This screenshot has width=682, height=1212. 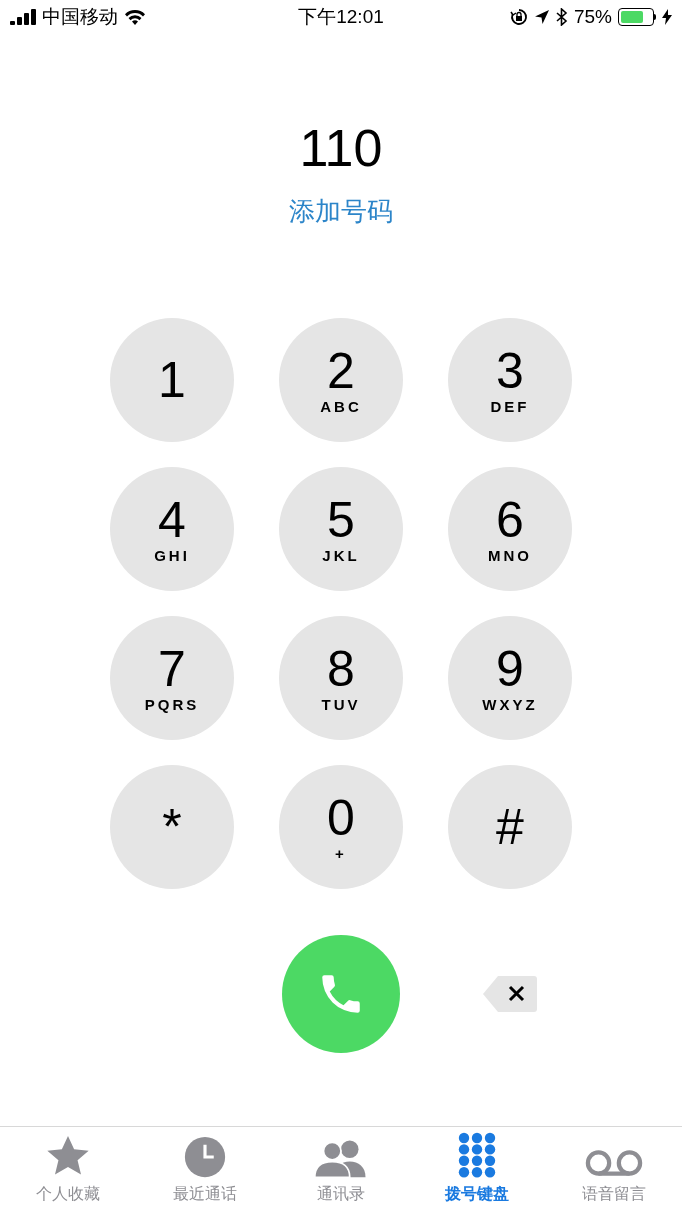 I want to click on keypad-key: 5 JKL, so click(x=341, y=529).